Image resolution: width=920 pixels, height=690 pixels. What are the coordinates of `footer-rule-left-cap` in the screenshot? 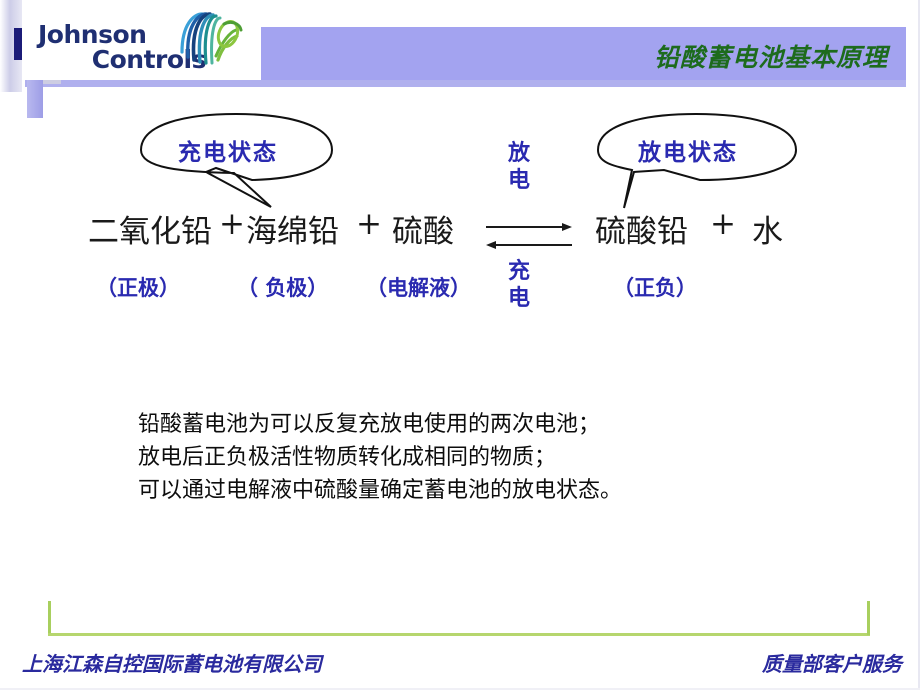 It's located at (49, 618).